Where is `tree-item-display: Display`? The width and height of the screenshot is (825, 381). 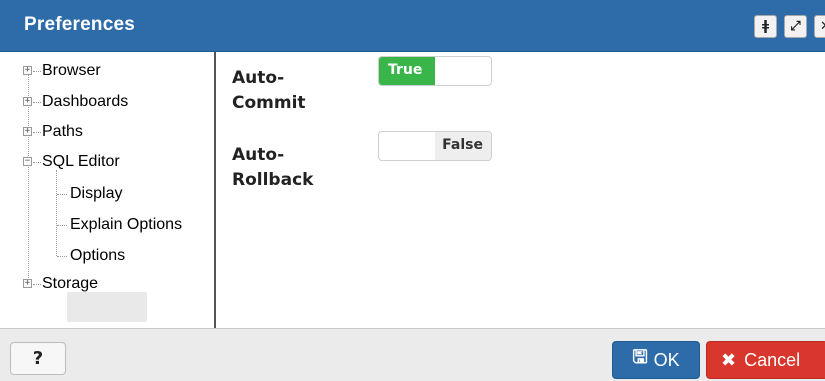
tree-item-display: Display is located at coordinates (96, 194).